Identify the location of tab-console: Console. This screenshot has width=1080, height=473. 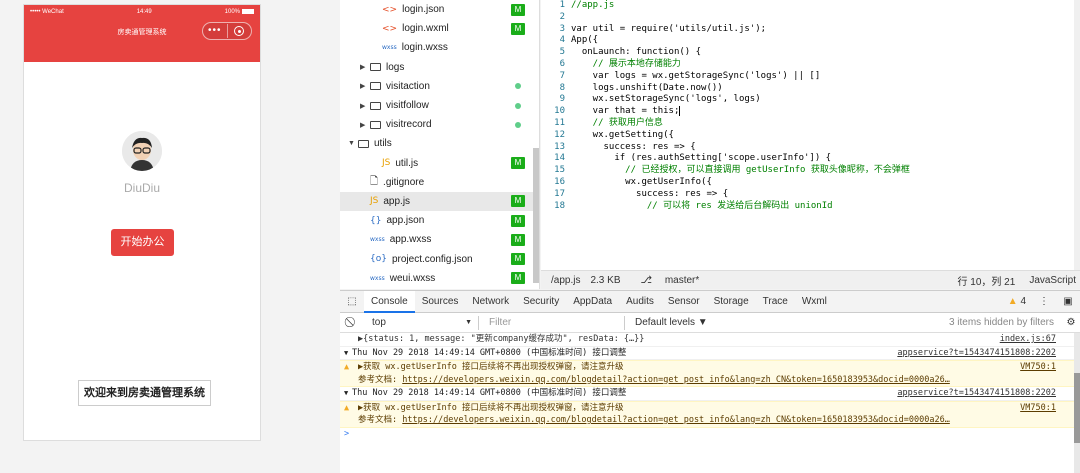
(389, 301).